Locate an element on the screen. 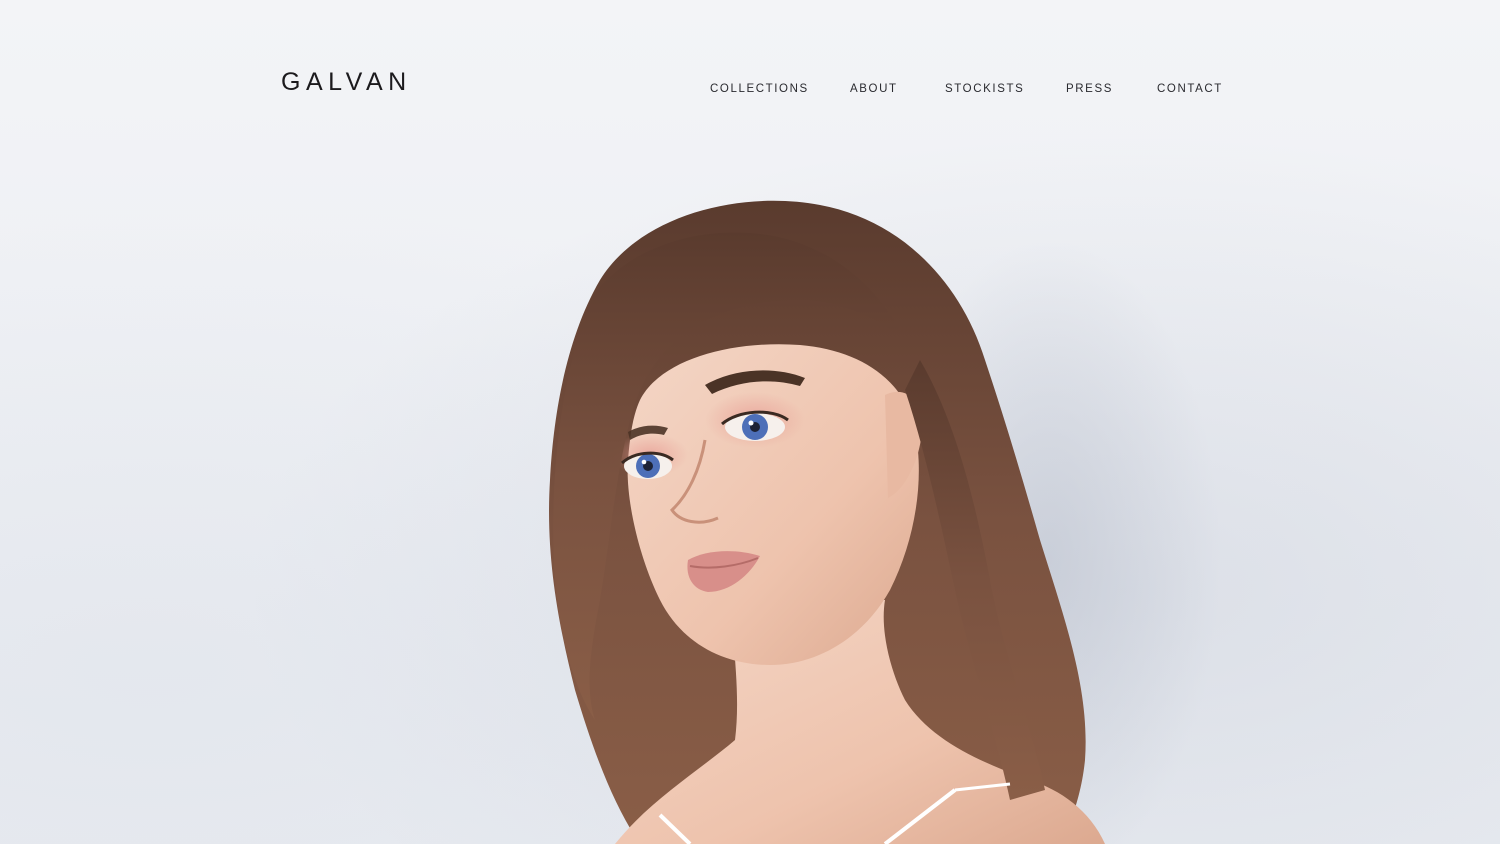 This screenshot has height=844, width=1500. nav-item-press: PRESS is located at coordinates (1089, 89).